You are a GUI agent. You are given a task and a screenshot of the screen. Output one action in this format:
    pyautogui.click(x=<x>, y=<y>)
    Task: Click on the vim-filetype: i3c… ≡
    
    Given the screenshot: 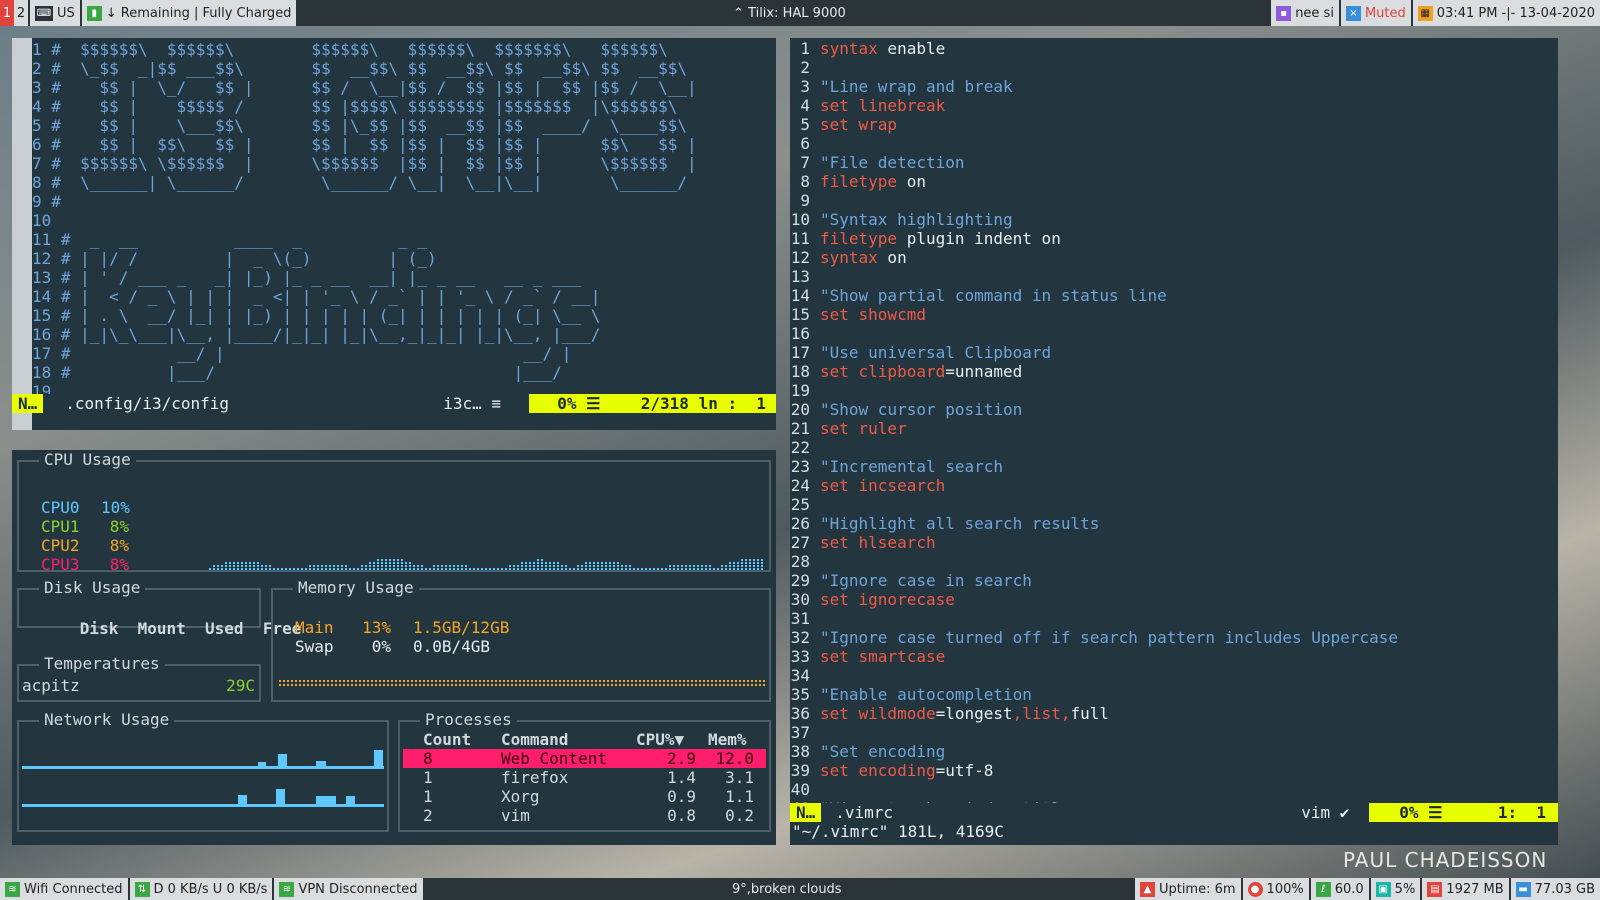 What is the action you would take?
    pyautogui.click(x=472, y=403)
    